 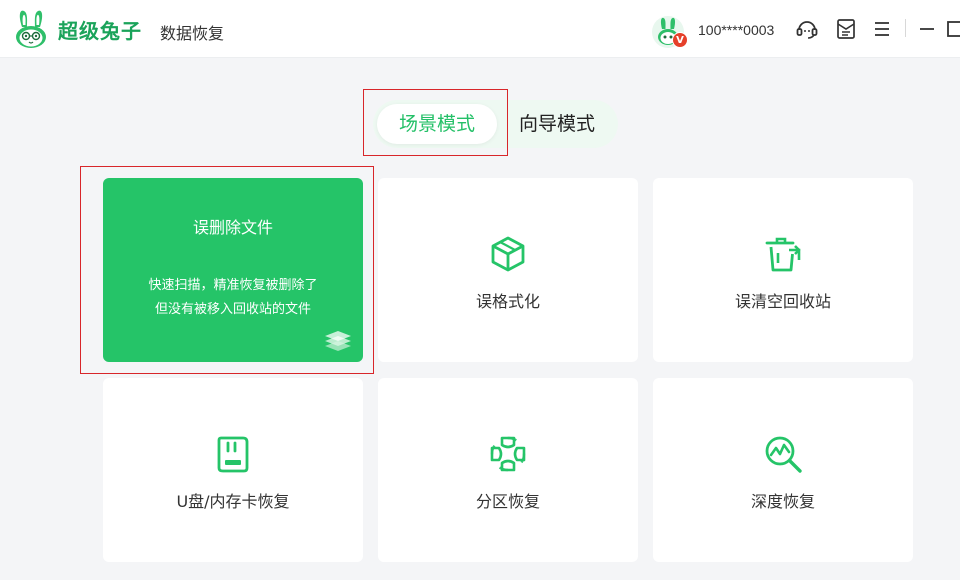 What do you see at coordinates (100, 31) in the screenshot?
I see `brand-name: 超级兔子` at bounding box center [100, 31].